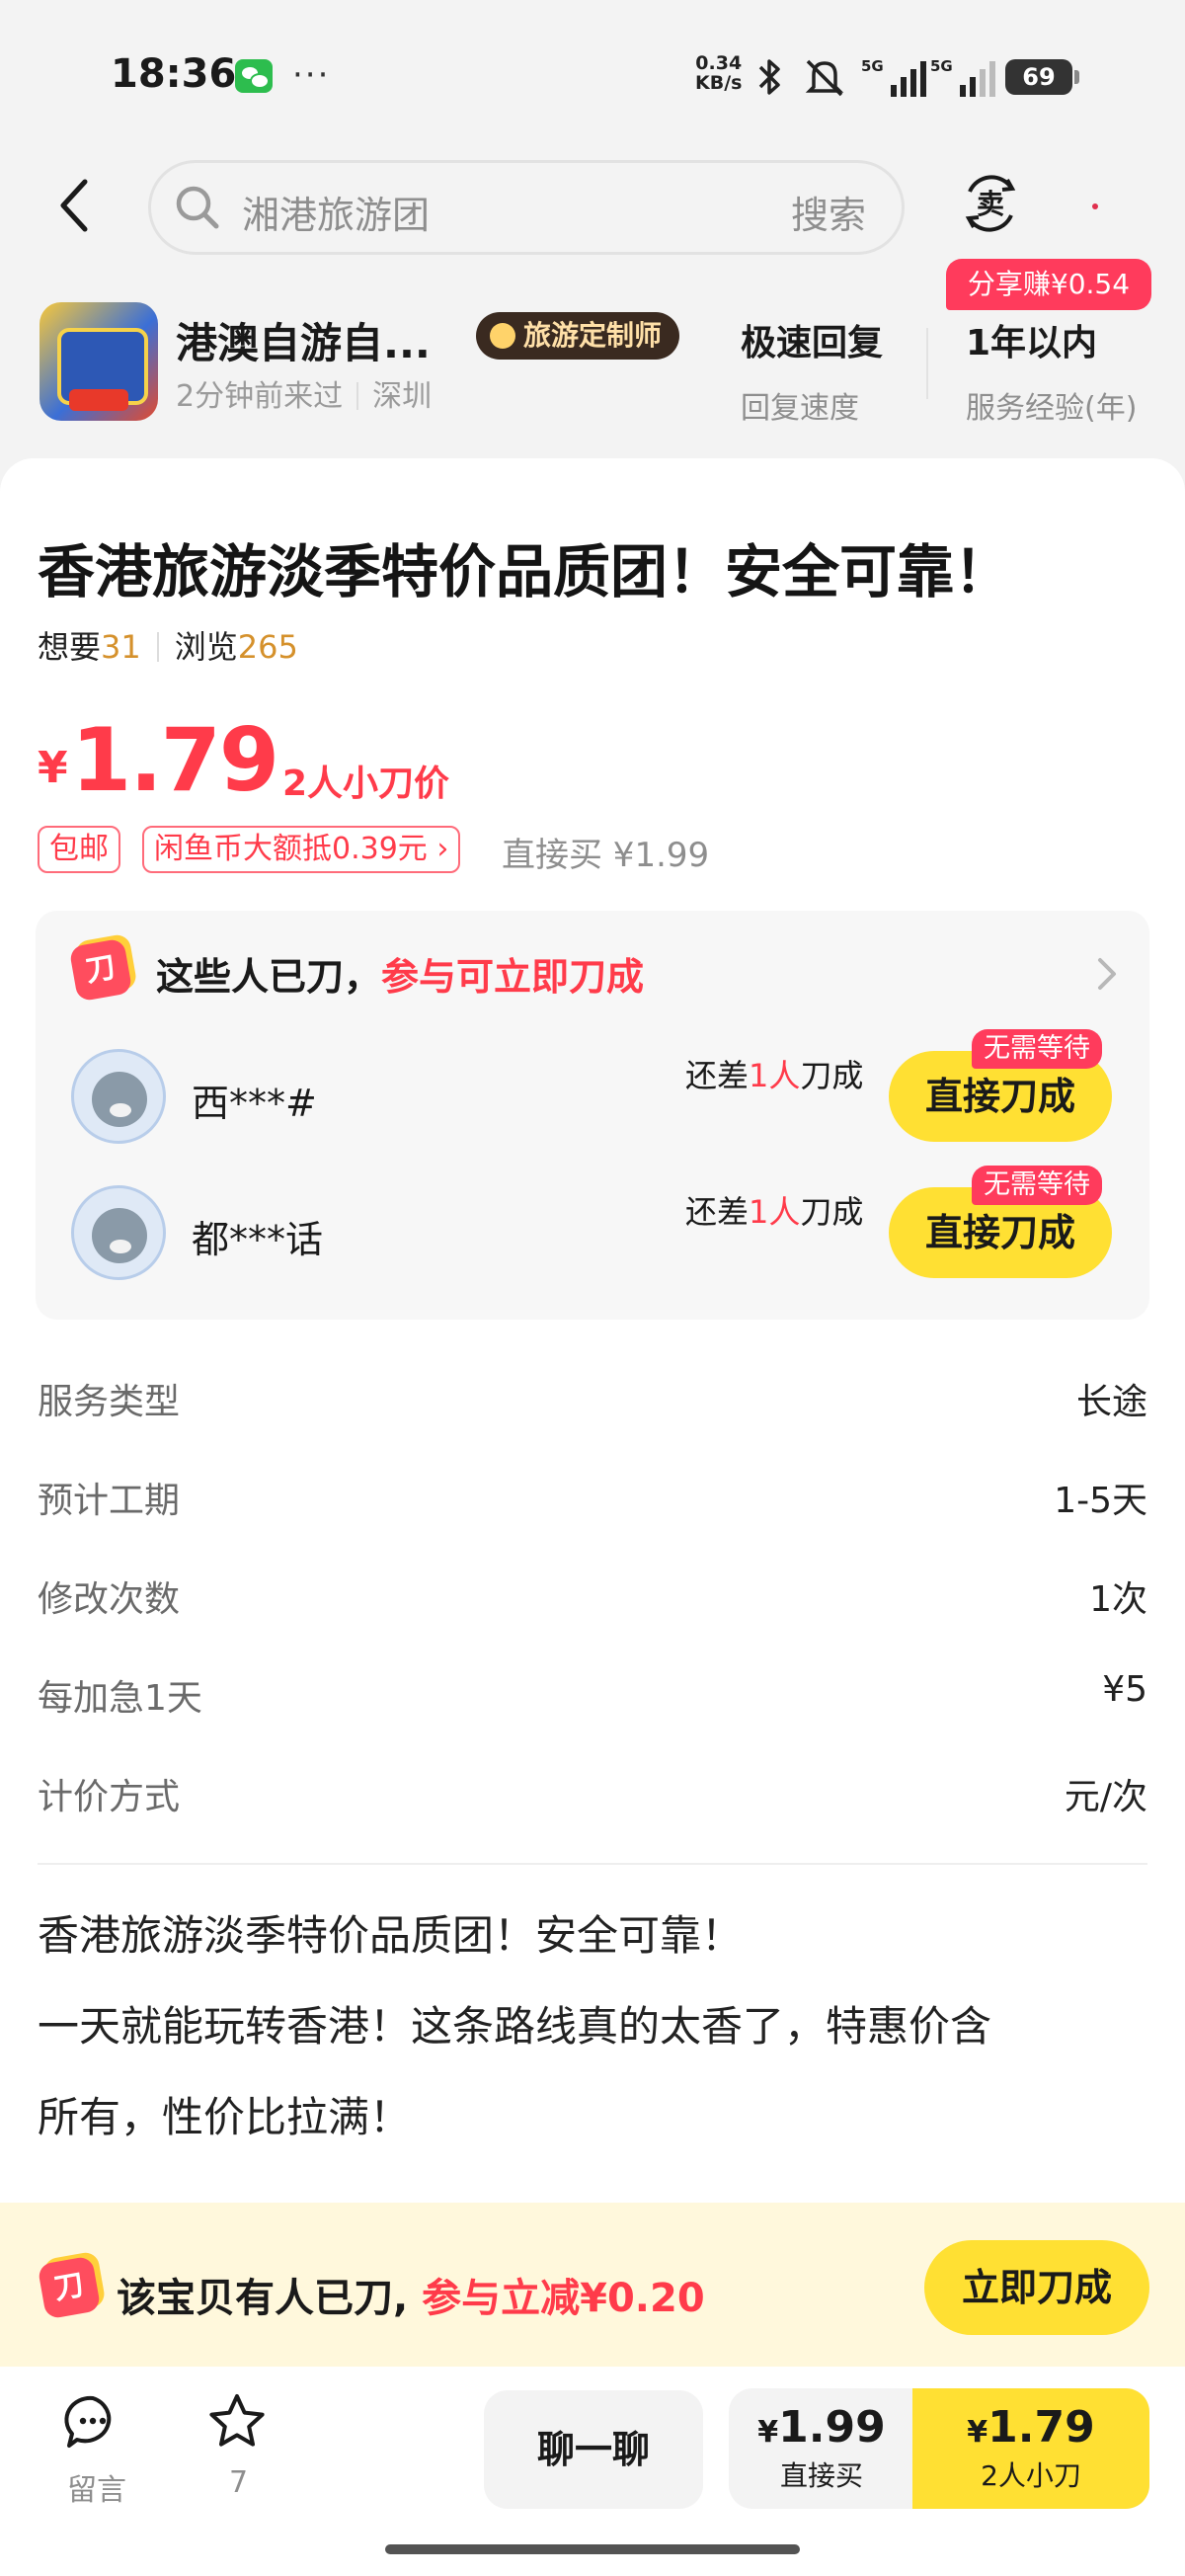 This screenshot has width=1185, height=2576. Describe the element at coordinates (963, 77) in the screenshot. I see `signal-icon-2: 5G` at that location.